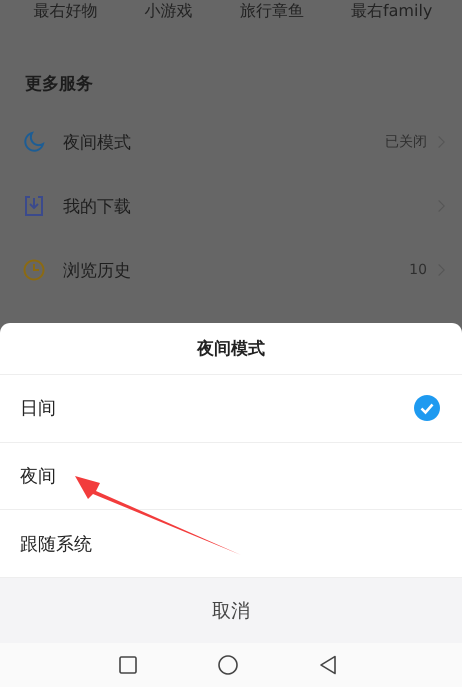  I want to click on moon-icon, so click(34, 142).